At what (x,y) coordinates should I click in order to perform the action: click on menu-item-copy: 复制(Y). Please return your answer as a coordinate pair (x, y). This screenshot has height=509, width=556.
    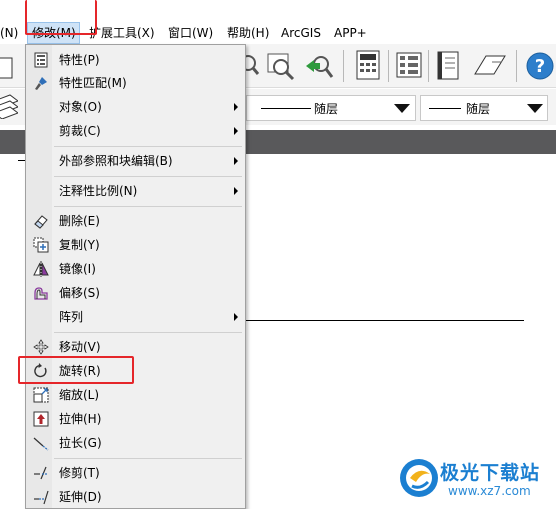
    Looking at the image, I should click on (135, 245).